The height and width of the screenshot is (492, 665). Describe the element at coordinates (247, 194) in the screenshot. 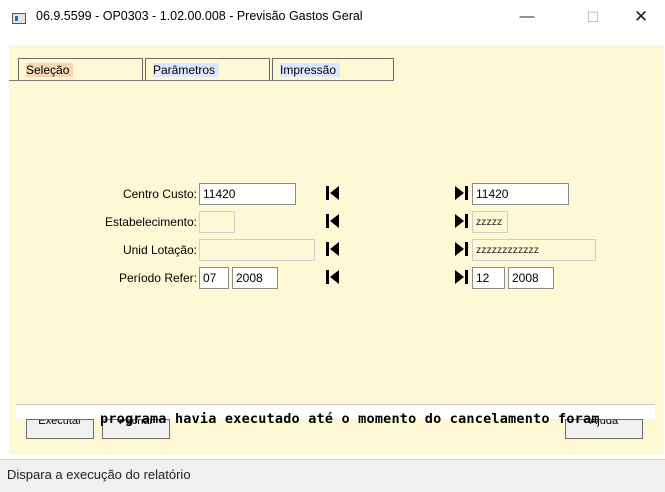

I see `centro-custo-from-input: 11420` at that location.